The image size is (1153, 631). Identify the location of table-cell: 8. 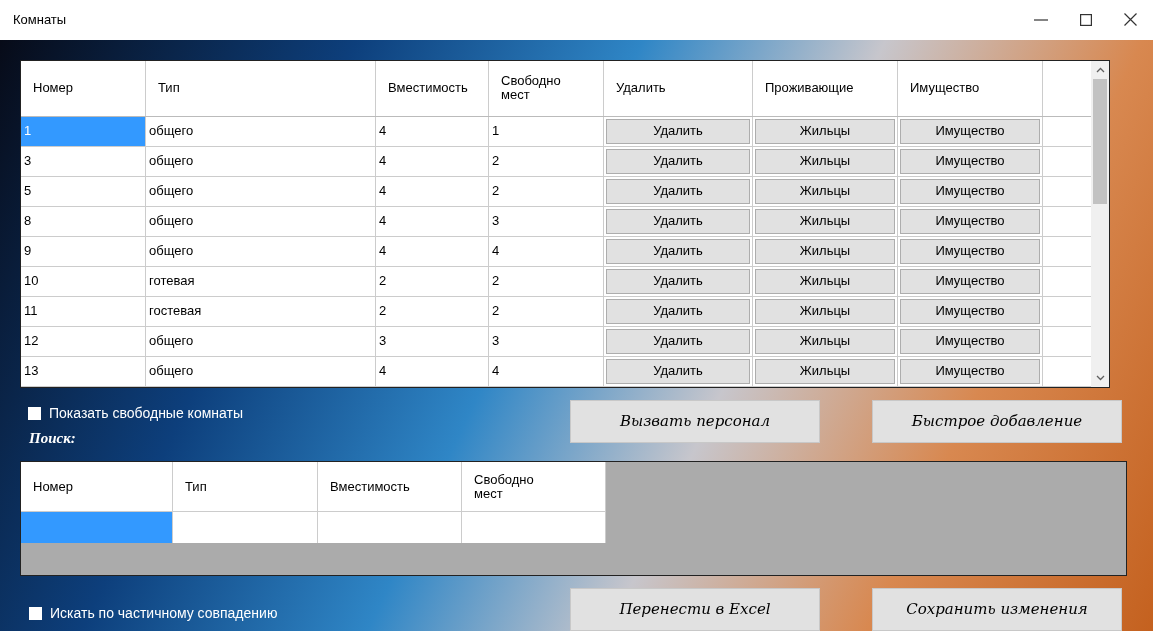
(83, 221).